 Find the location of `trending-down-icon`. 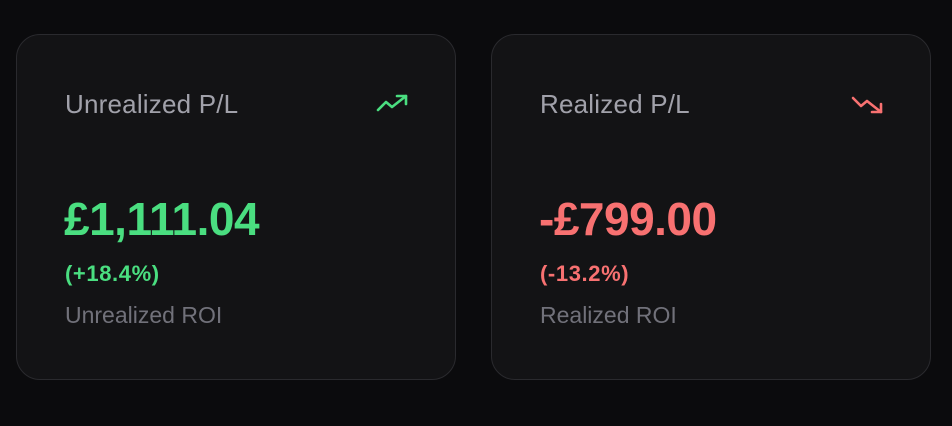

trending-down-icon is located at coordinates (867, 105).